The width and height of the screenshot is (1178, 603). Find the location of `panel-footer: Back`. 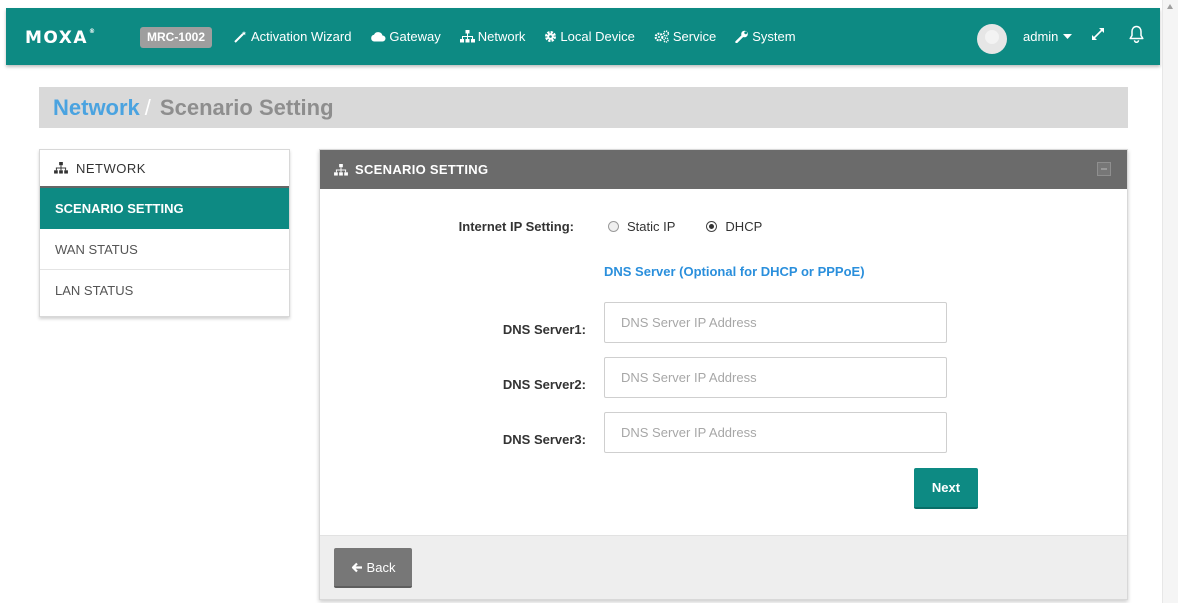

panel-footer: Back is located at coordinates (723, 567).